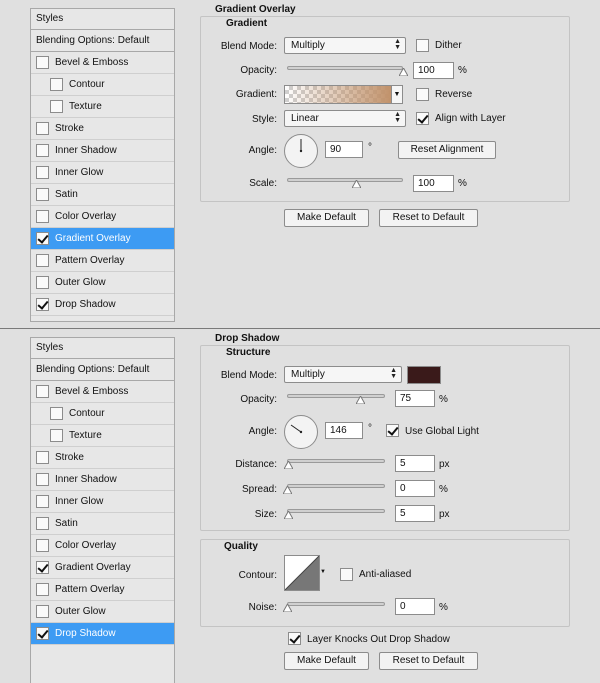  What do you see at coordinates (287, 490) in the screenshot?
I see `spread-slider-thumb` at bounding box center [287, 490].